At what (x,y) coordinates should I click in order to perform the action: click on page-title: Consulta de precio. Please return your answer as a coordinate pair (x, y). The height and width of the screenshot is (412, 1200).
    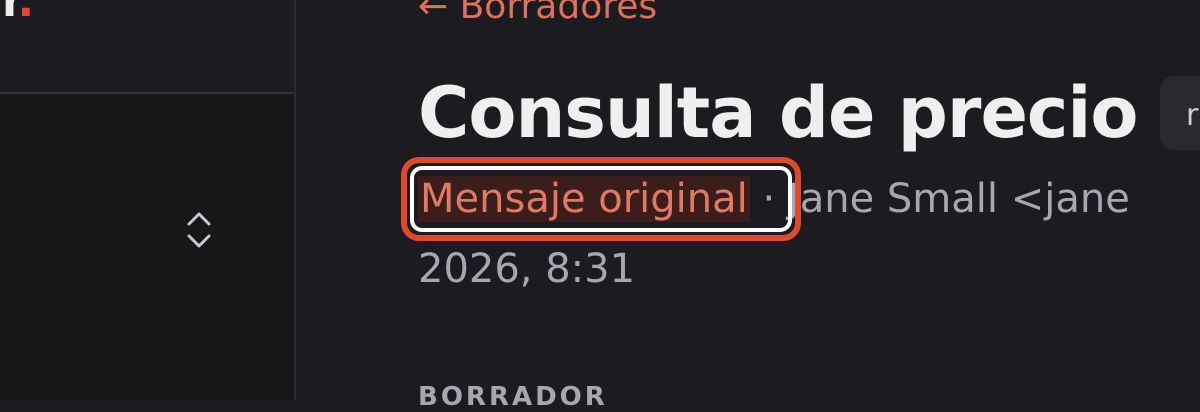
    Looking at the image, I should click on (778, 113).